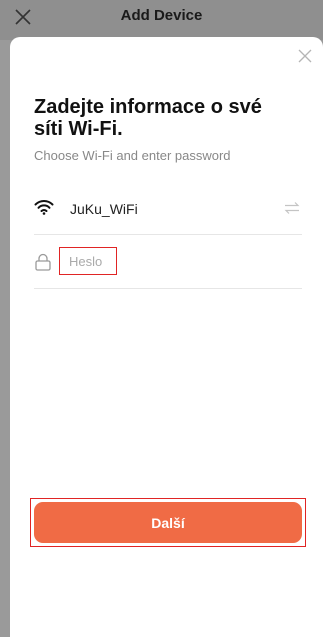  Describe the element at coordinates (292, 208) in the screenshot. I see `switch-network-icon` at that location.